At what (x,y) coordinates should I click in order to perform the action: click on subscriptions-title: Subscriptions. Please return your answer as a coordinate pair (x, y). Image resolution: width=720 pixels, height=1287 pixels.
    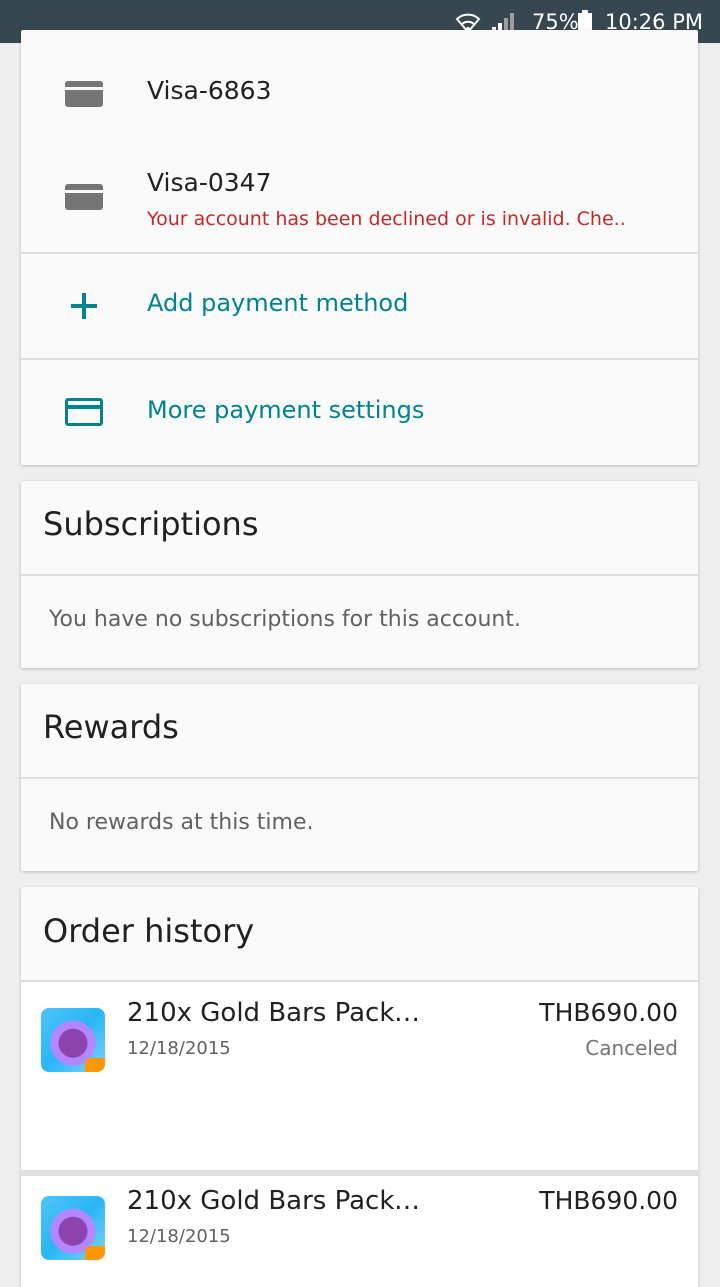
    Looking at the image, I should click on (151, 524).